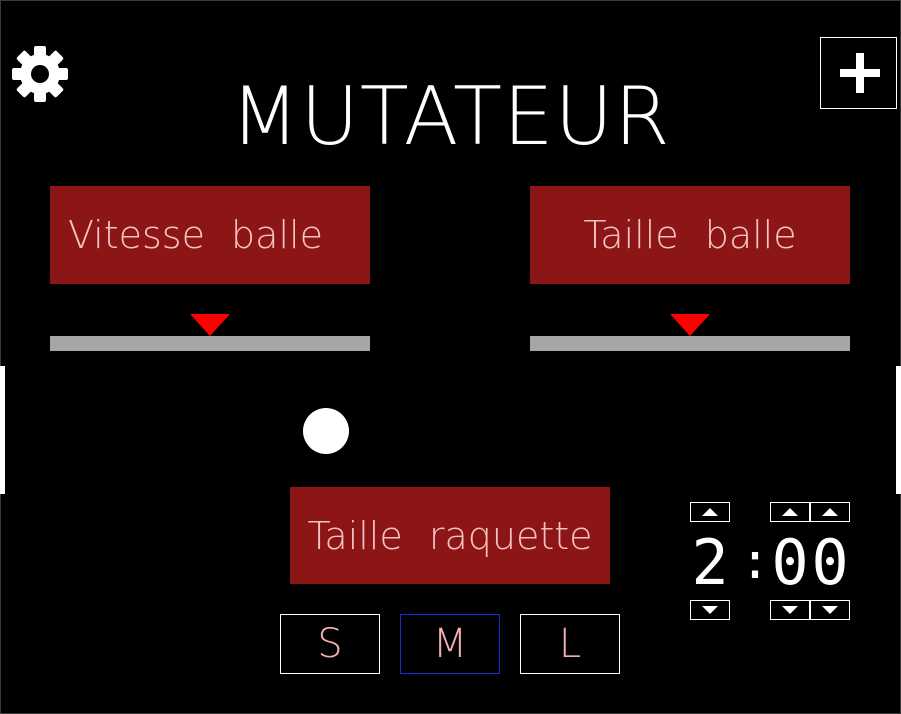  I want to click on racket-size-button: Taille raquette, so click(450, 535).